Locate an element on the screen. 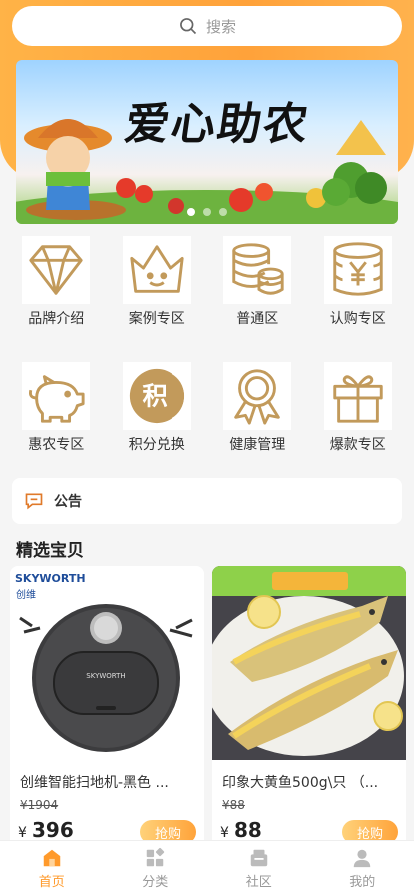 This screenshot has height=896, width=414. community-icon is located at coordinates (258, 858).